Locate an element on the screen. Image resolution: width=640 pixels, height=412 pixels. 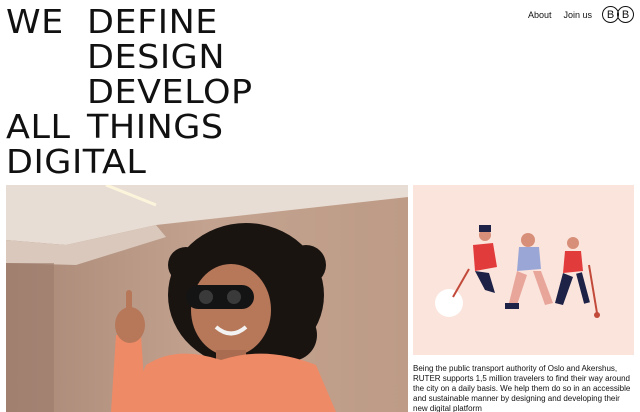
brand-logo: B B is located at coordinates (618, 14).